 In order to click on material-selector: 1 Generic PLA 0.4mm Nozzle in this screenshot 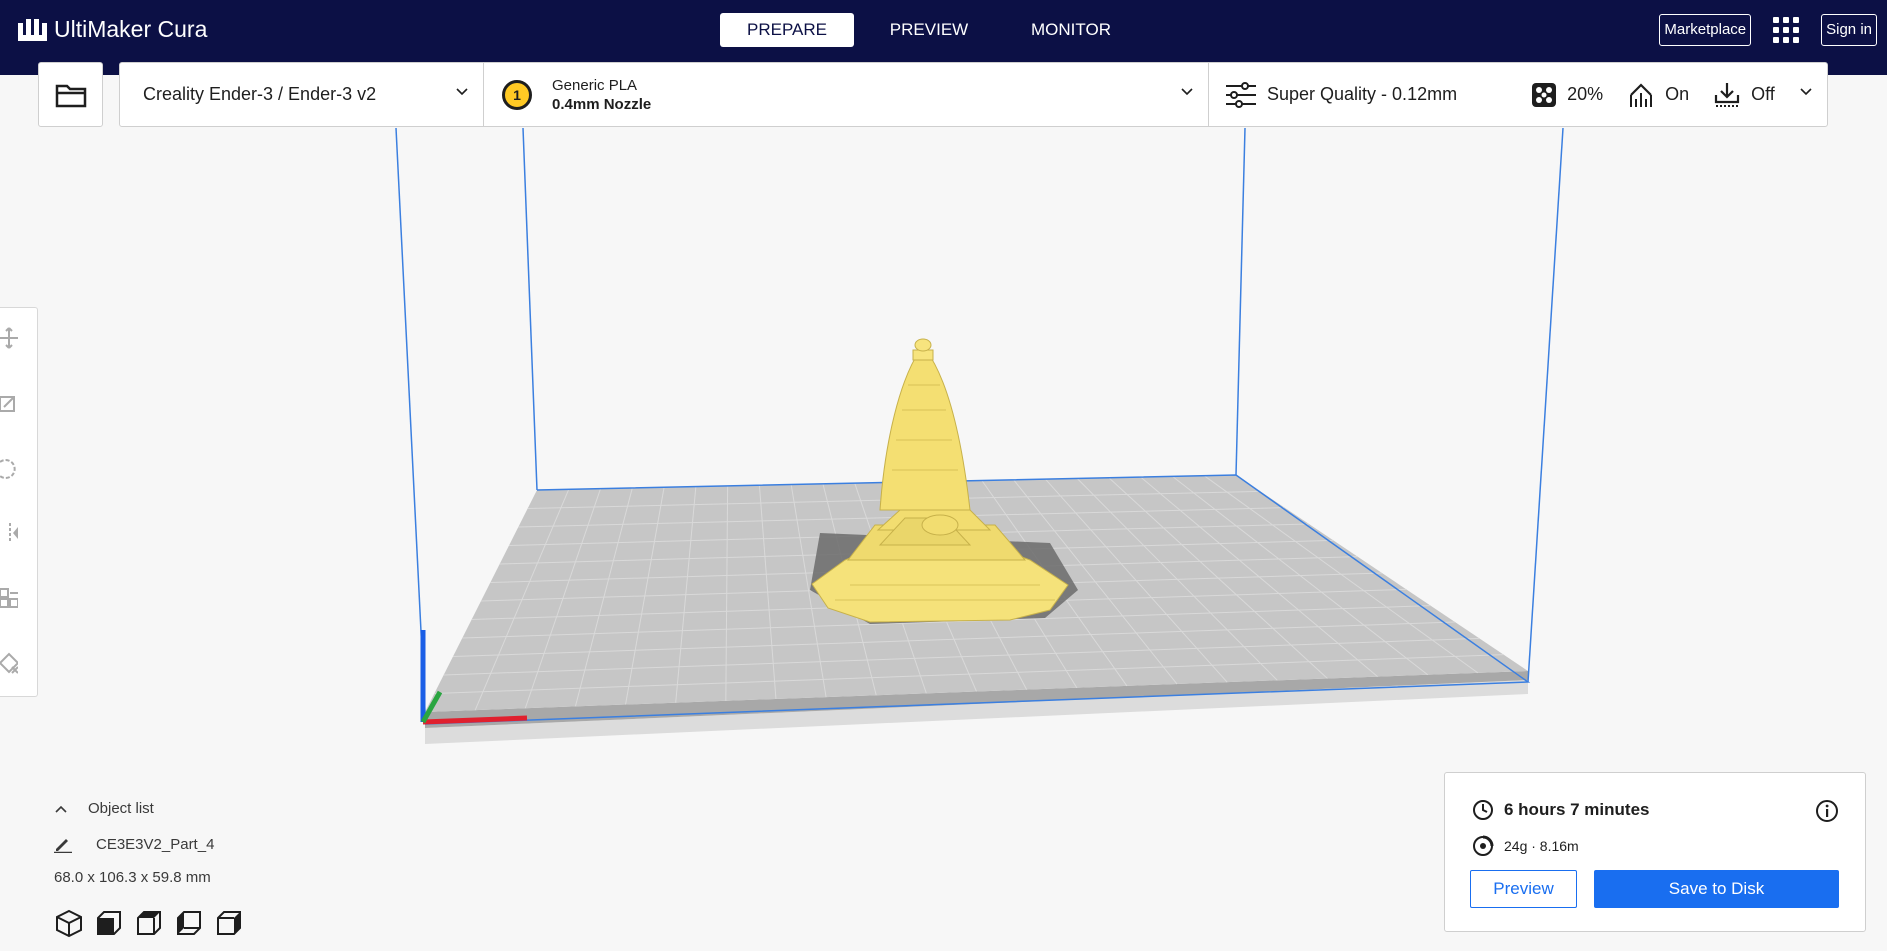, I will do `click(846, 94)`.